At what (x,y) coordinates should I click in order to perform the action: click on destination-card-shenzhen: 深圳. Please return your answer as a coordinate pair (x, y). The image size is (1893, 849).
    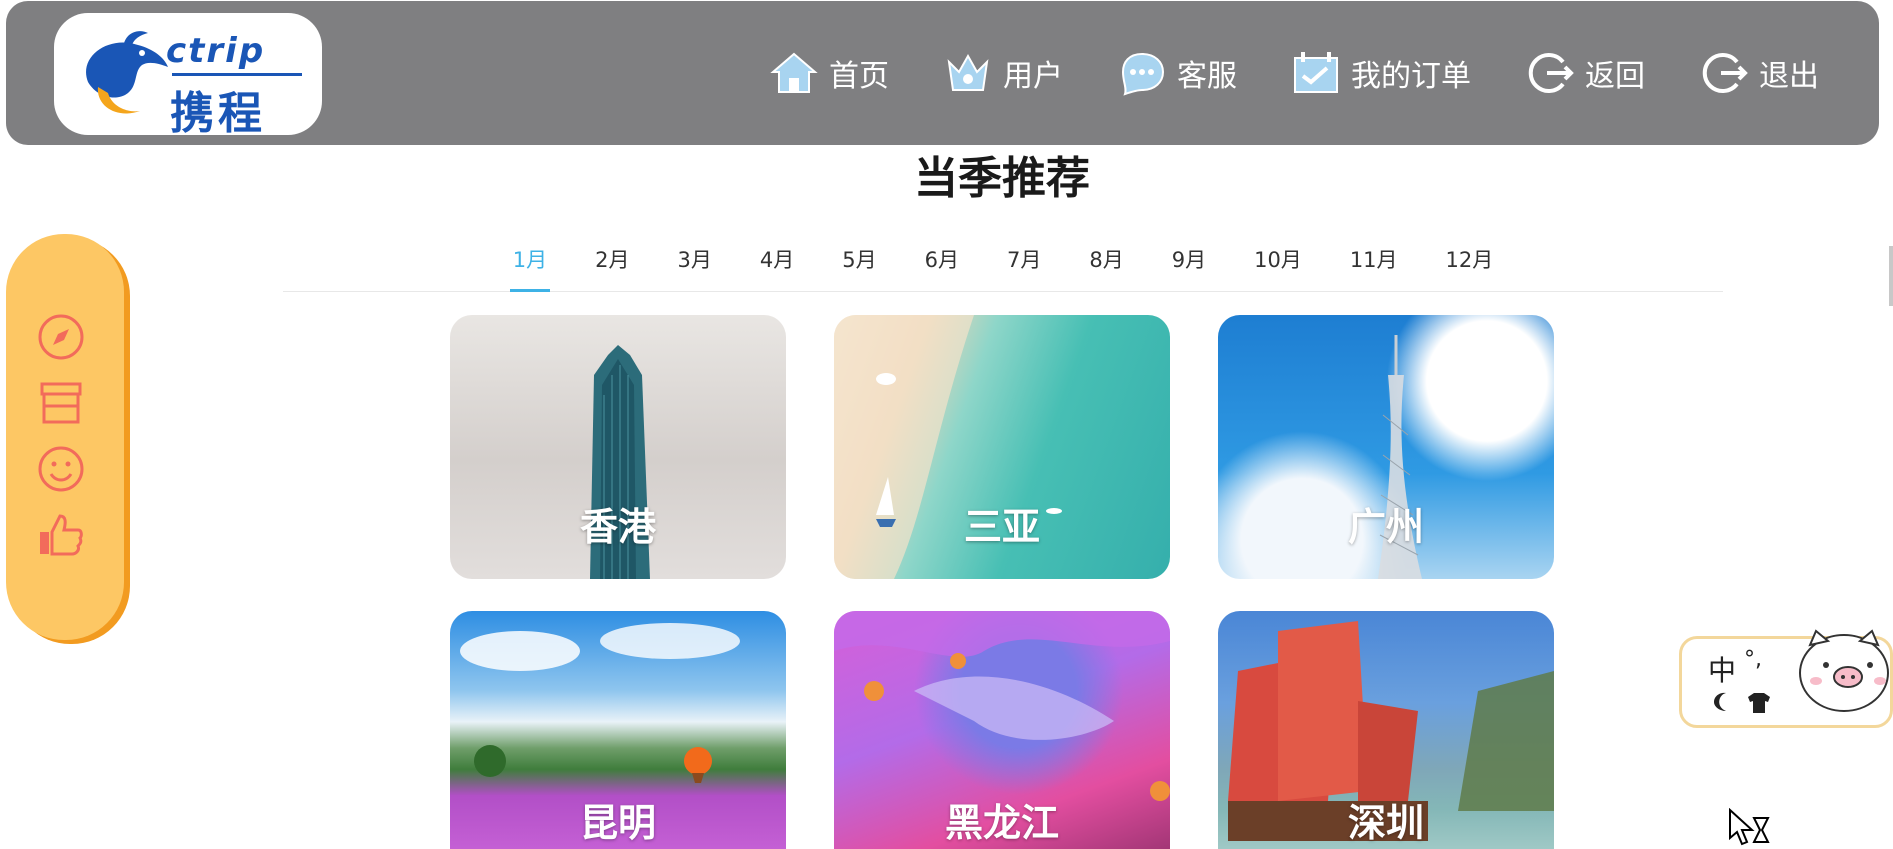
    Looking at the image, I should click on (1386, 730).